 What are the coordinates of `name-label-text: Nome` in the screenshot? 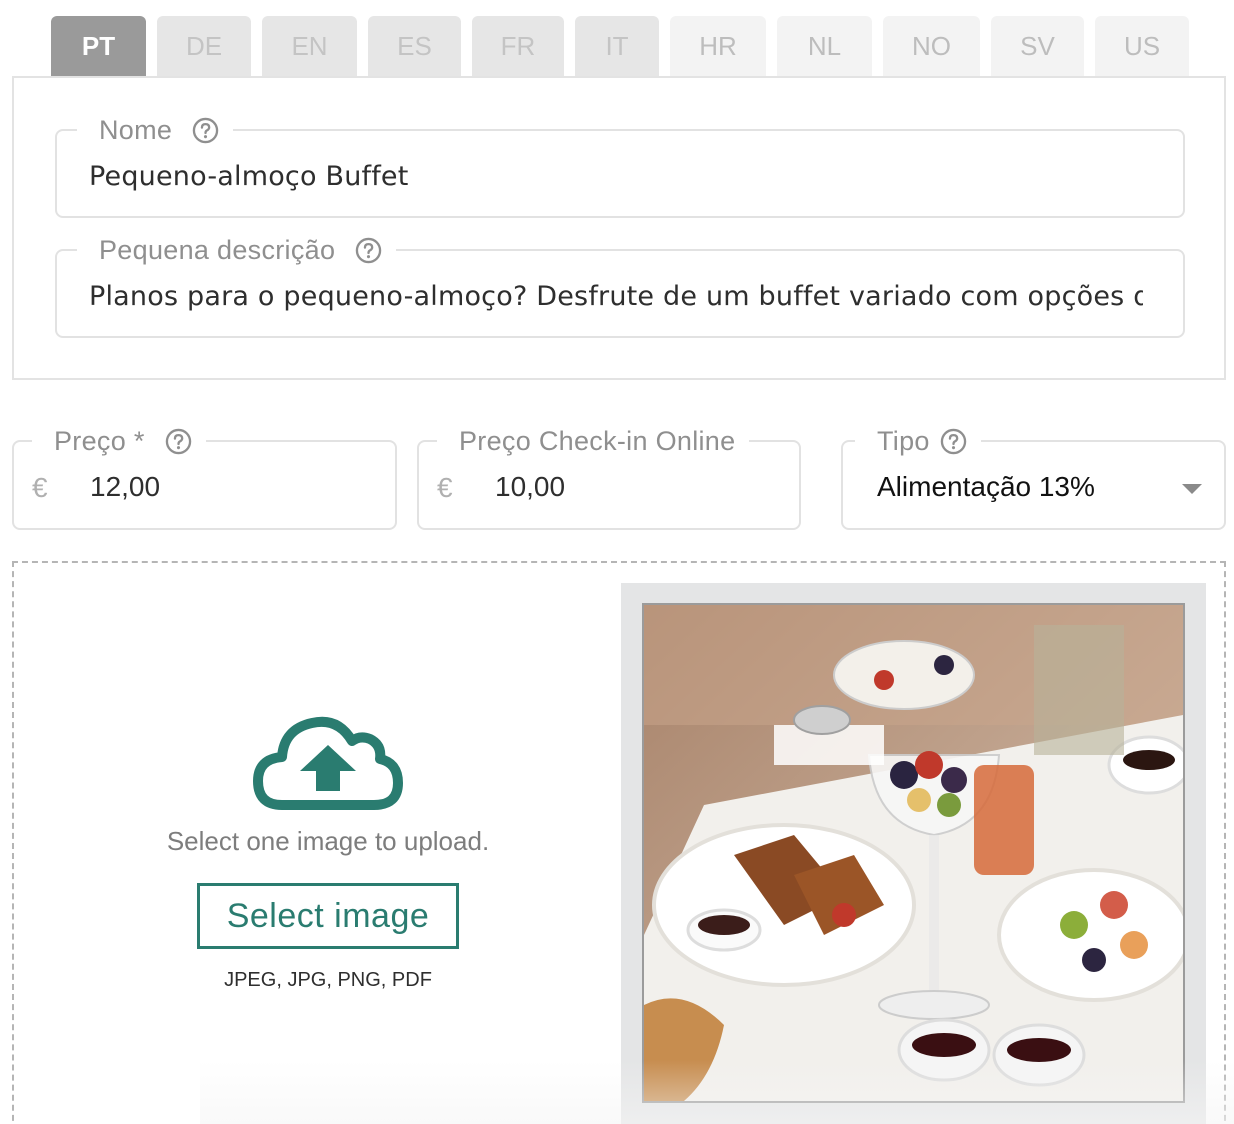 It's located at (136, 129).